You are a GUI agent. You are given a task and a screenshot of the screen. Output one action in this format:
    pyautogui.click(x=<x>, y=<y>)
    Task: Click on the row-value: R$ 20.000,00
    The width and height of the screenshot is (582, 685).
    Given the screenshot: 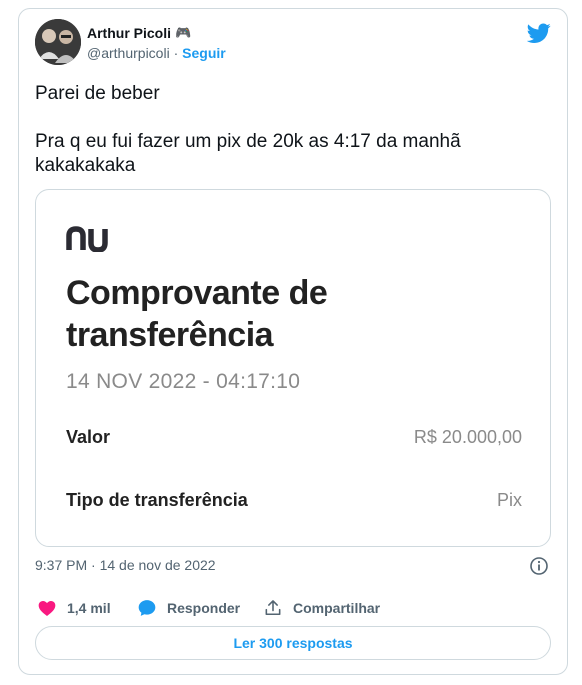 What is the action you would take?
    pyautogui.click(x=467, y=437)
    